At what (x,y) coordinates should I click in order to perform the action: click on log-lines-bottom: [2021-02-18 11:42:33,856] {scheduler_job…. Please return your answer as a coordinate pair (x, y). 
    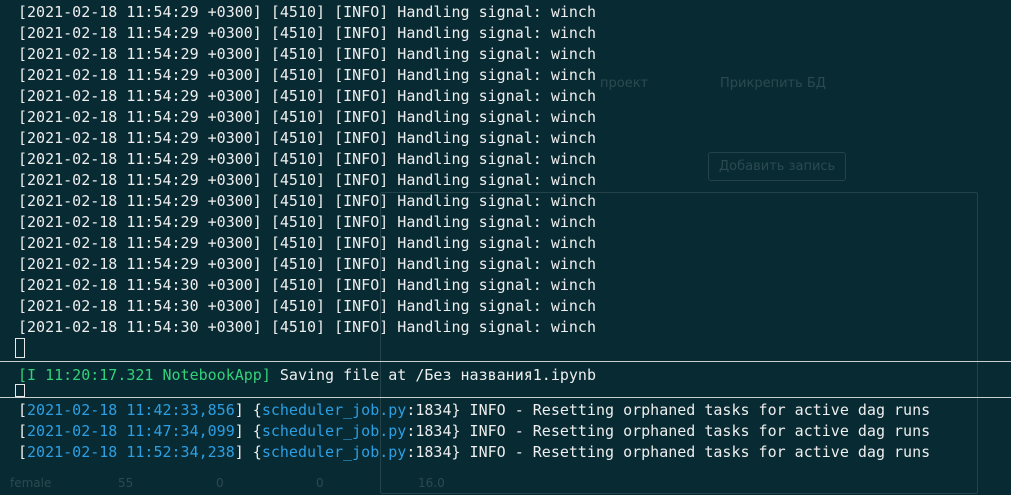
    Looking at the image, I should click on (474, 431).